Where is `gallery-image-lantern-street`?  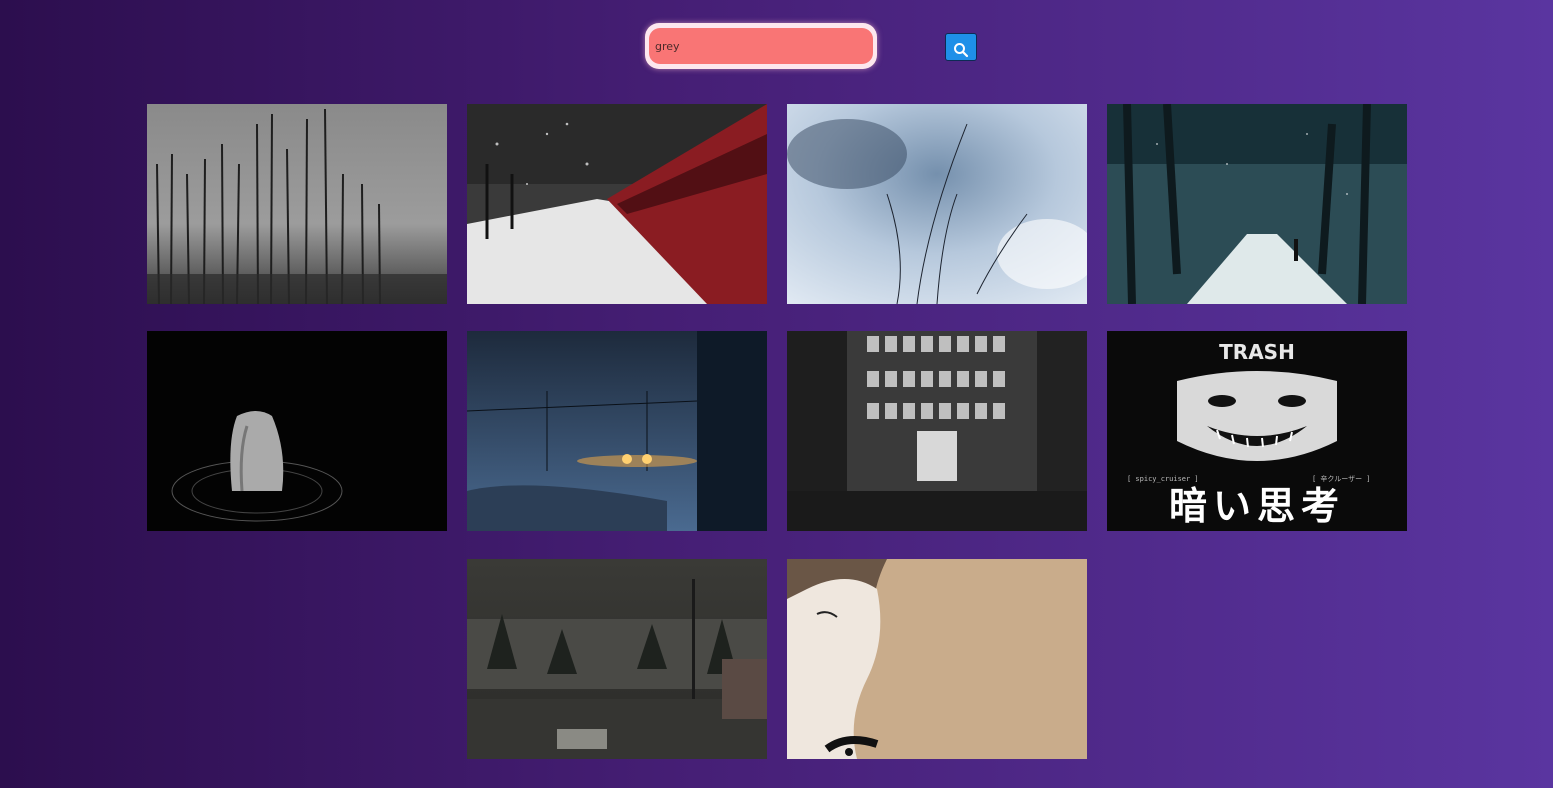
gallery-image-lantern-street is located at coordinates (937, 431).